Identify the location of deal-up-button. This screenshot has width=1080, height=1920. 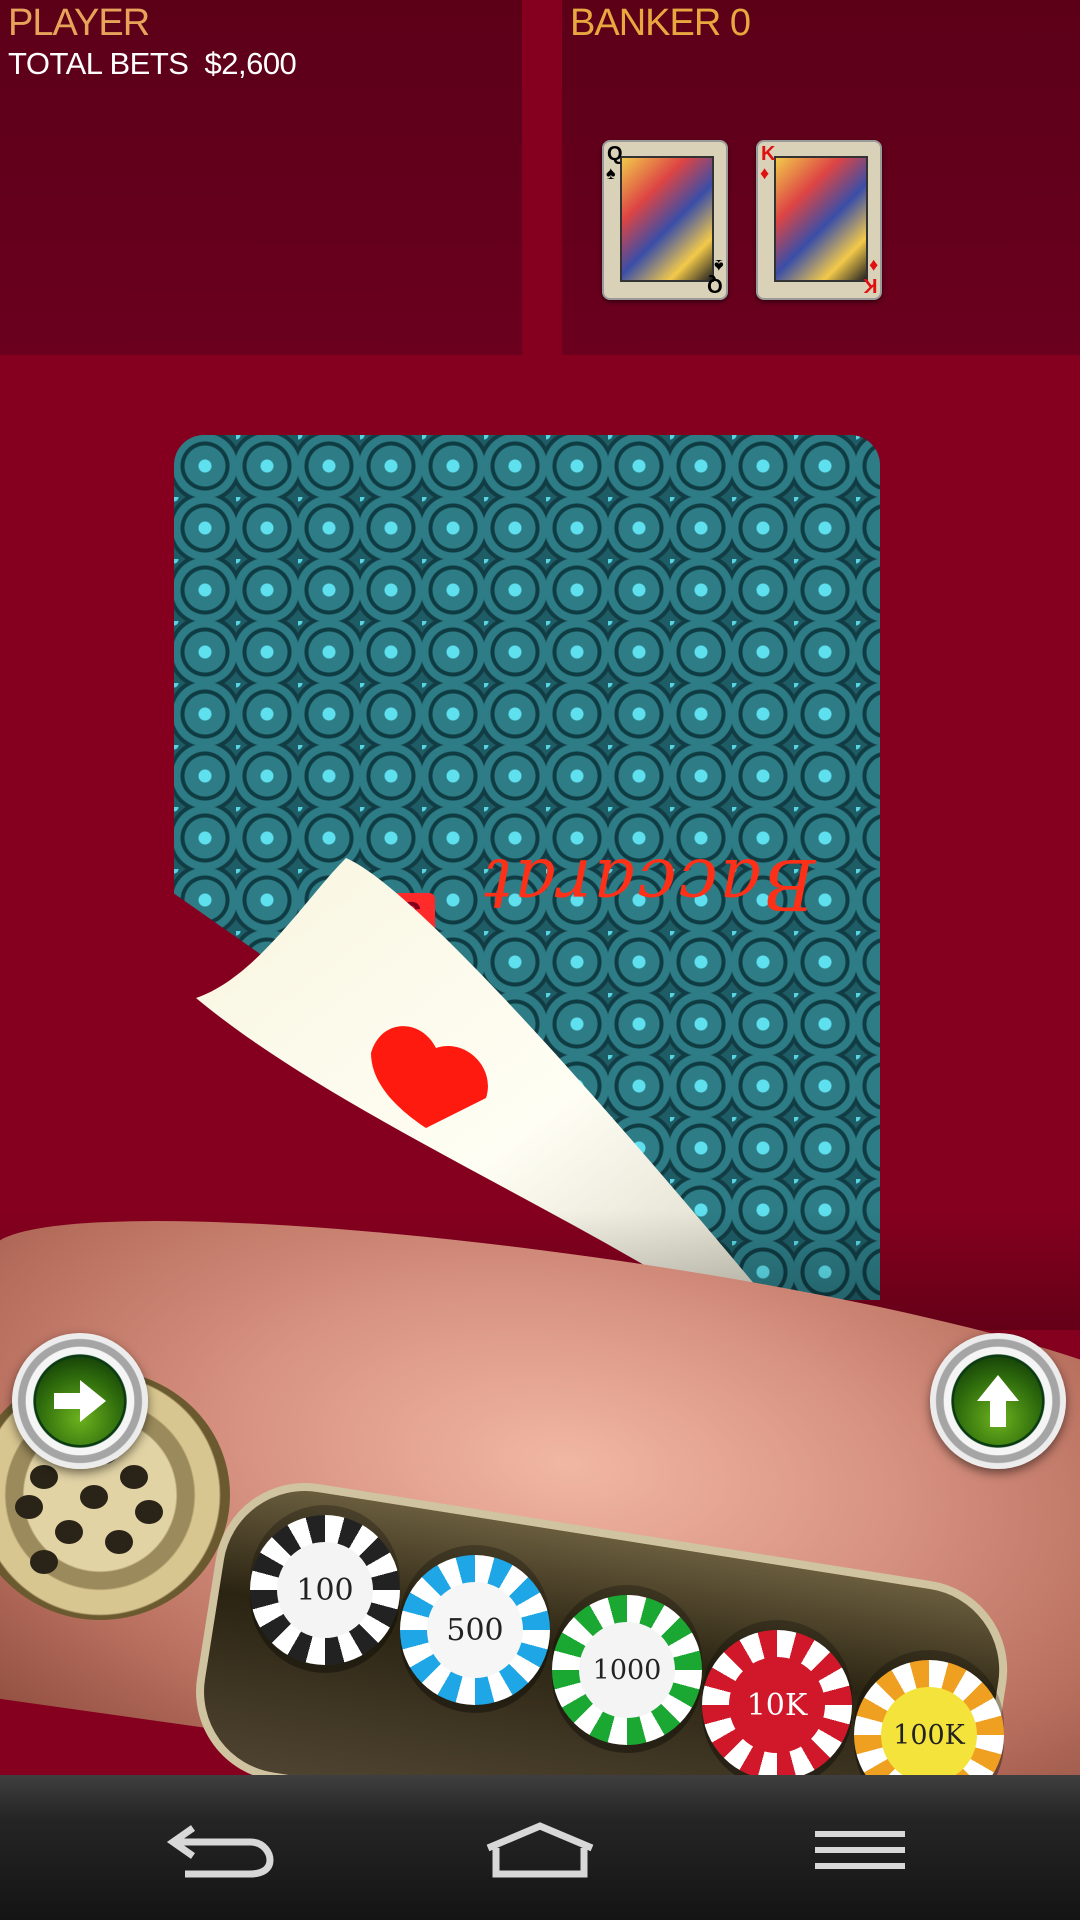
(998, 1401).